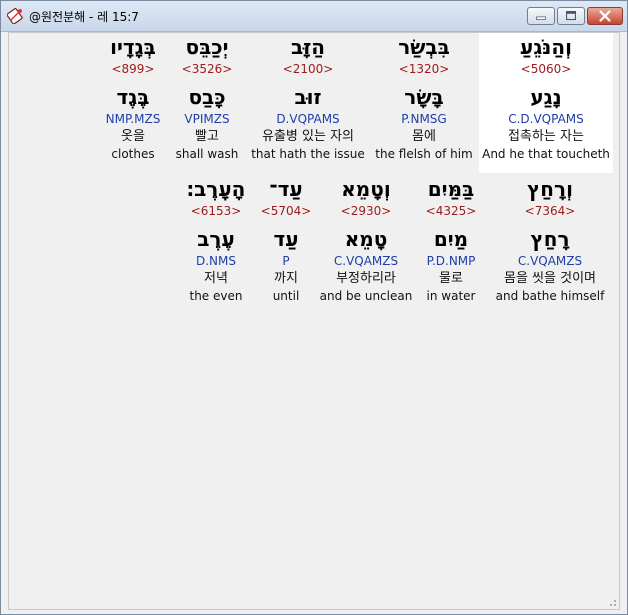 Image resolution: width=628 pixels, height=615 pixels. What do you see at coordinates (550, 239) in the screenshot?
I see `lexical-form: רָחַץ` at bounding box center [550, 239].